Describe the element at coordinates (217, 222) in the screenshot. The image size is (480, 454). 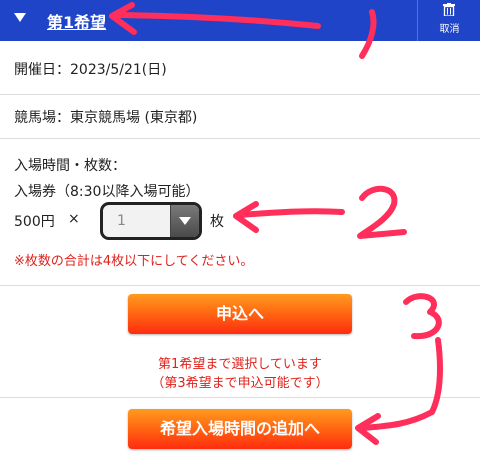
I see `unit-text: 枚` at that location.